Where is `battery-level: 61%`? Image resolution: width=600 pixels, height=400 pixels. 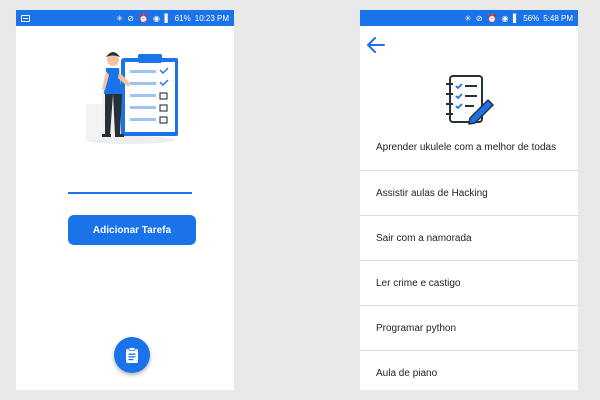
battery-level: 61% is located at coordinates (182, 18).